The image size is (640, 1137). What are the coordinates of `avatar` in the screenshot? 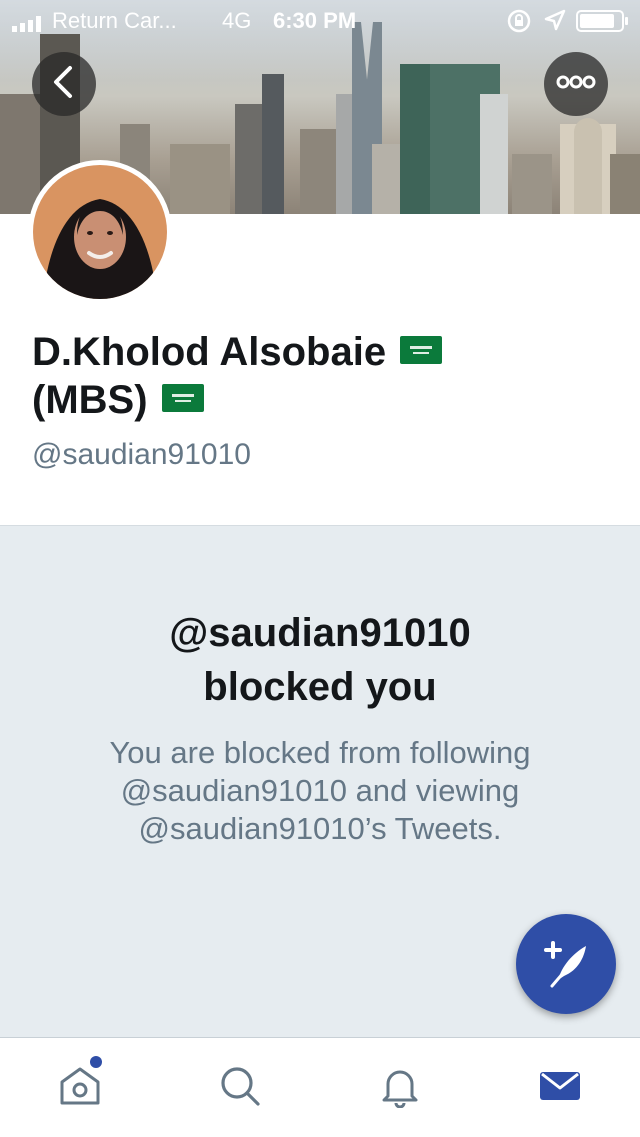 It's located at (100, 232).